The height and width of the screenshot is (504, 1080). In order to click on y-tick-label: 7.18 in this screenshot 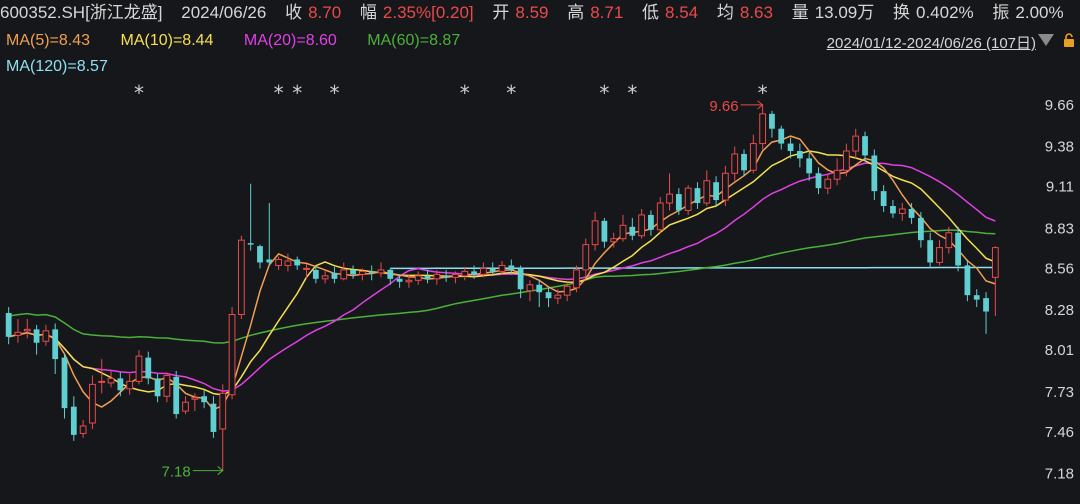, I will do `click(1059, 474)`.